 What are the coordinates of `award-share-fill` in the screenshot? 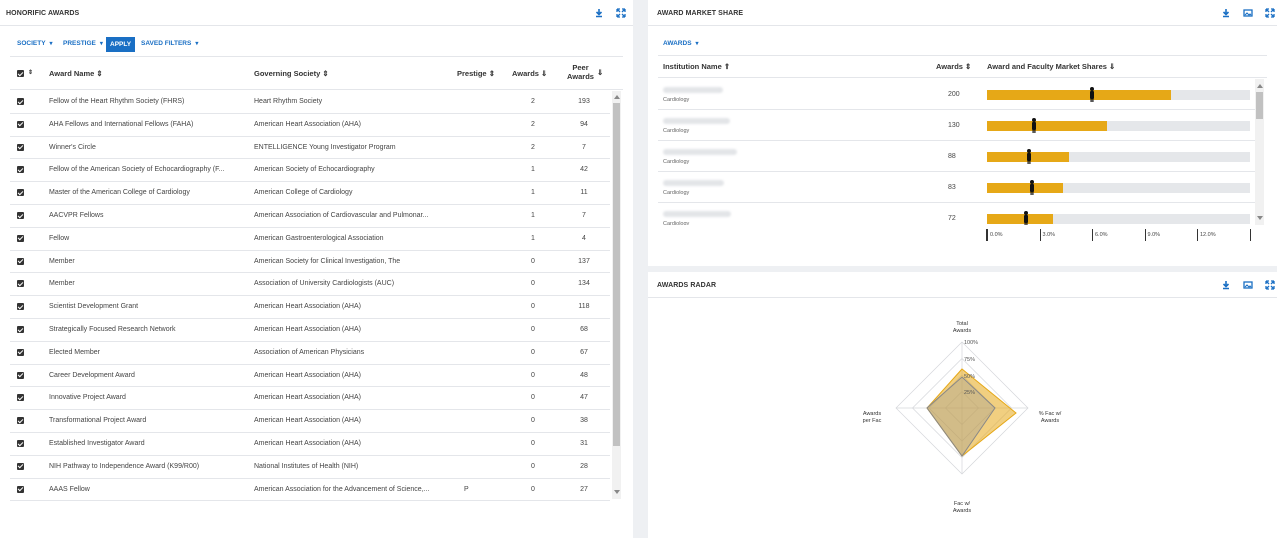 It's located at (1079, 95).